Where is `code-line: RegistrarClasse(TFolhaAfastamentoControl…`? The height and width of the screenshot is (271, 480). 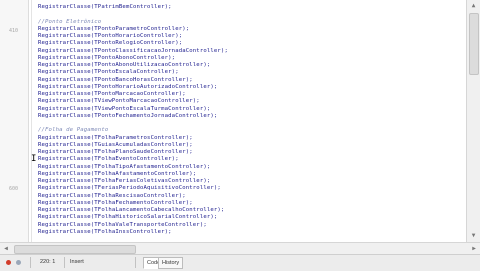 code-line: RegistrarClasse(TFolhaAfastamentoControl… is located at coordinates (117, 173).